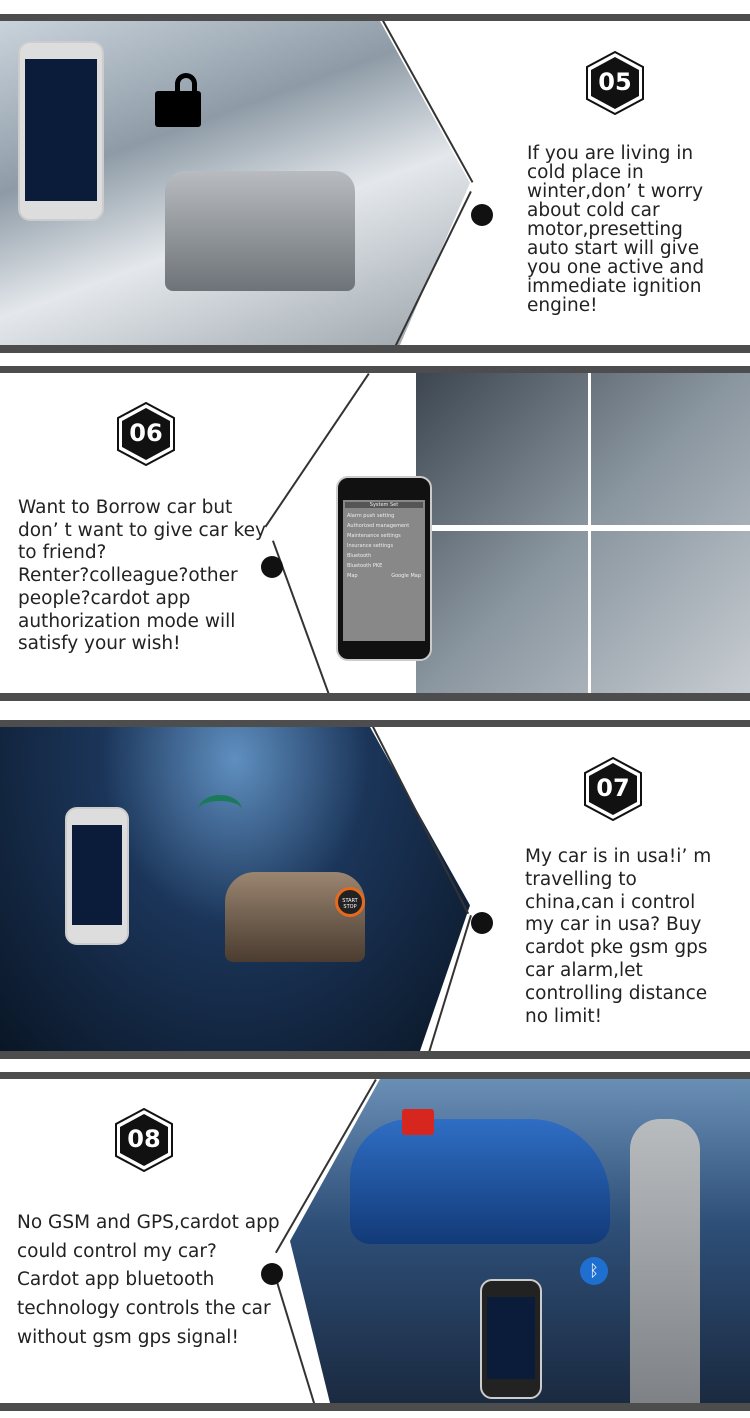  Describe the element at coordinates (384, 546) in the screenshot. I see `menu-item: Insurance settings` at that location.